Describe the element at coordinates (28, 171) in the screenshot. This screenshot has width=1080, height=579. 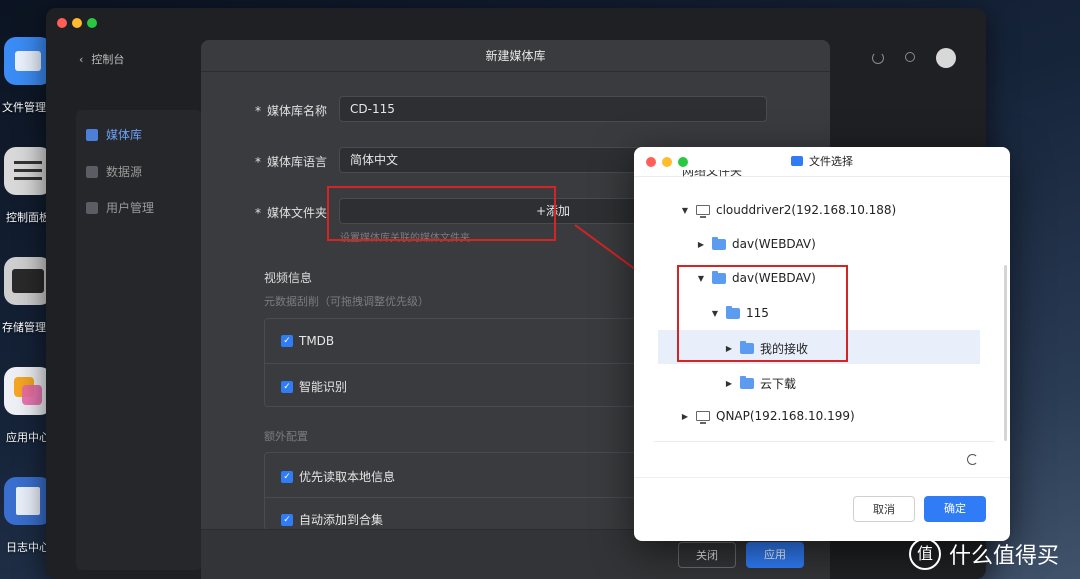
I see `control-panel-app-icon` at that location.